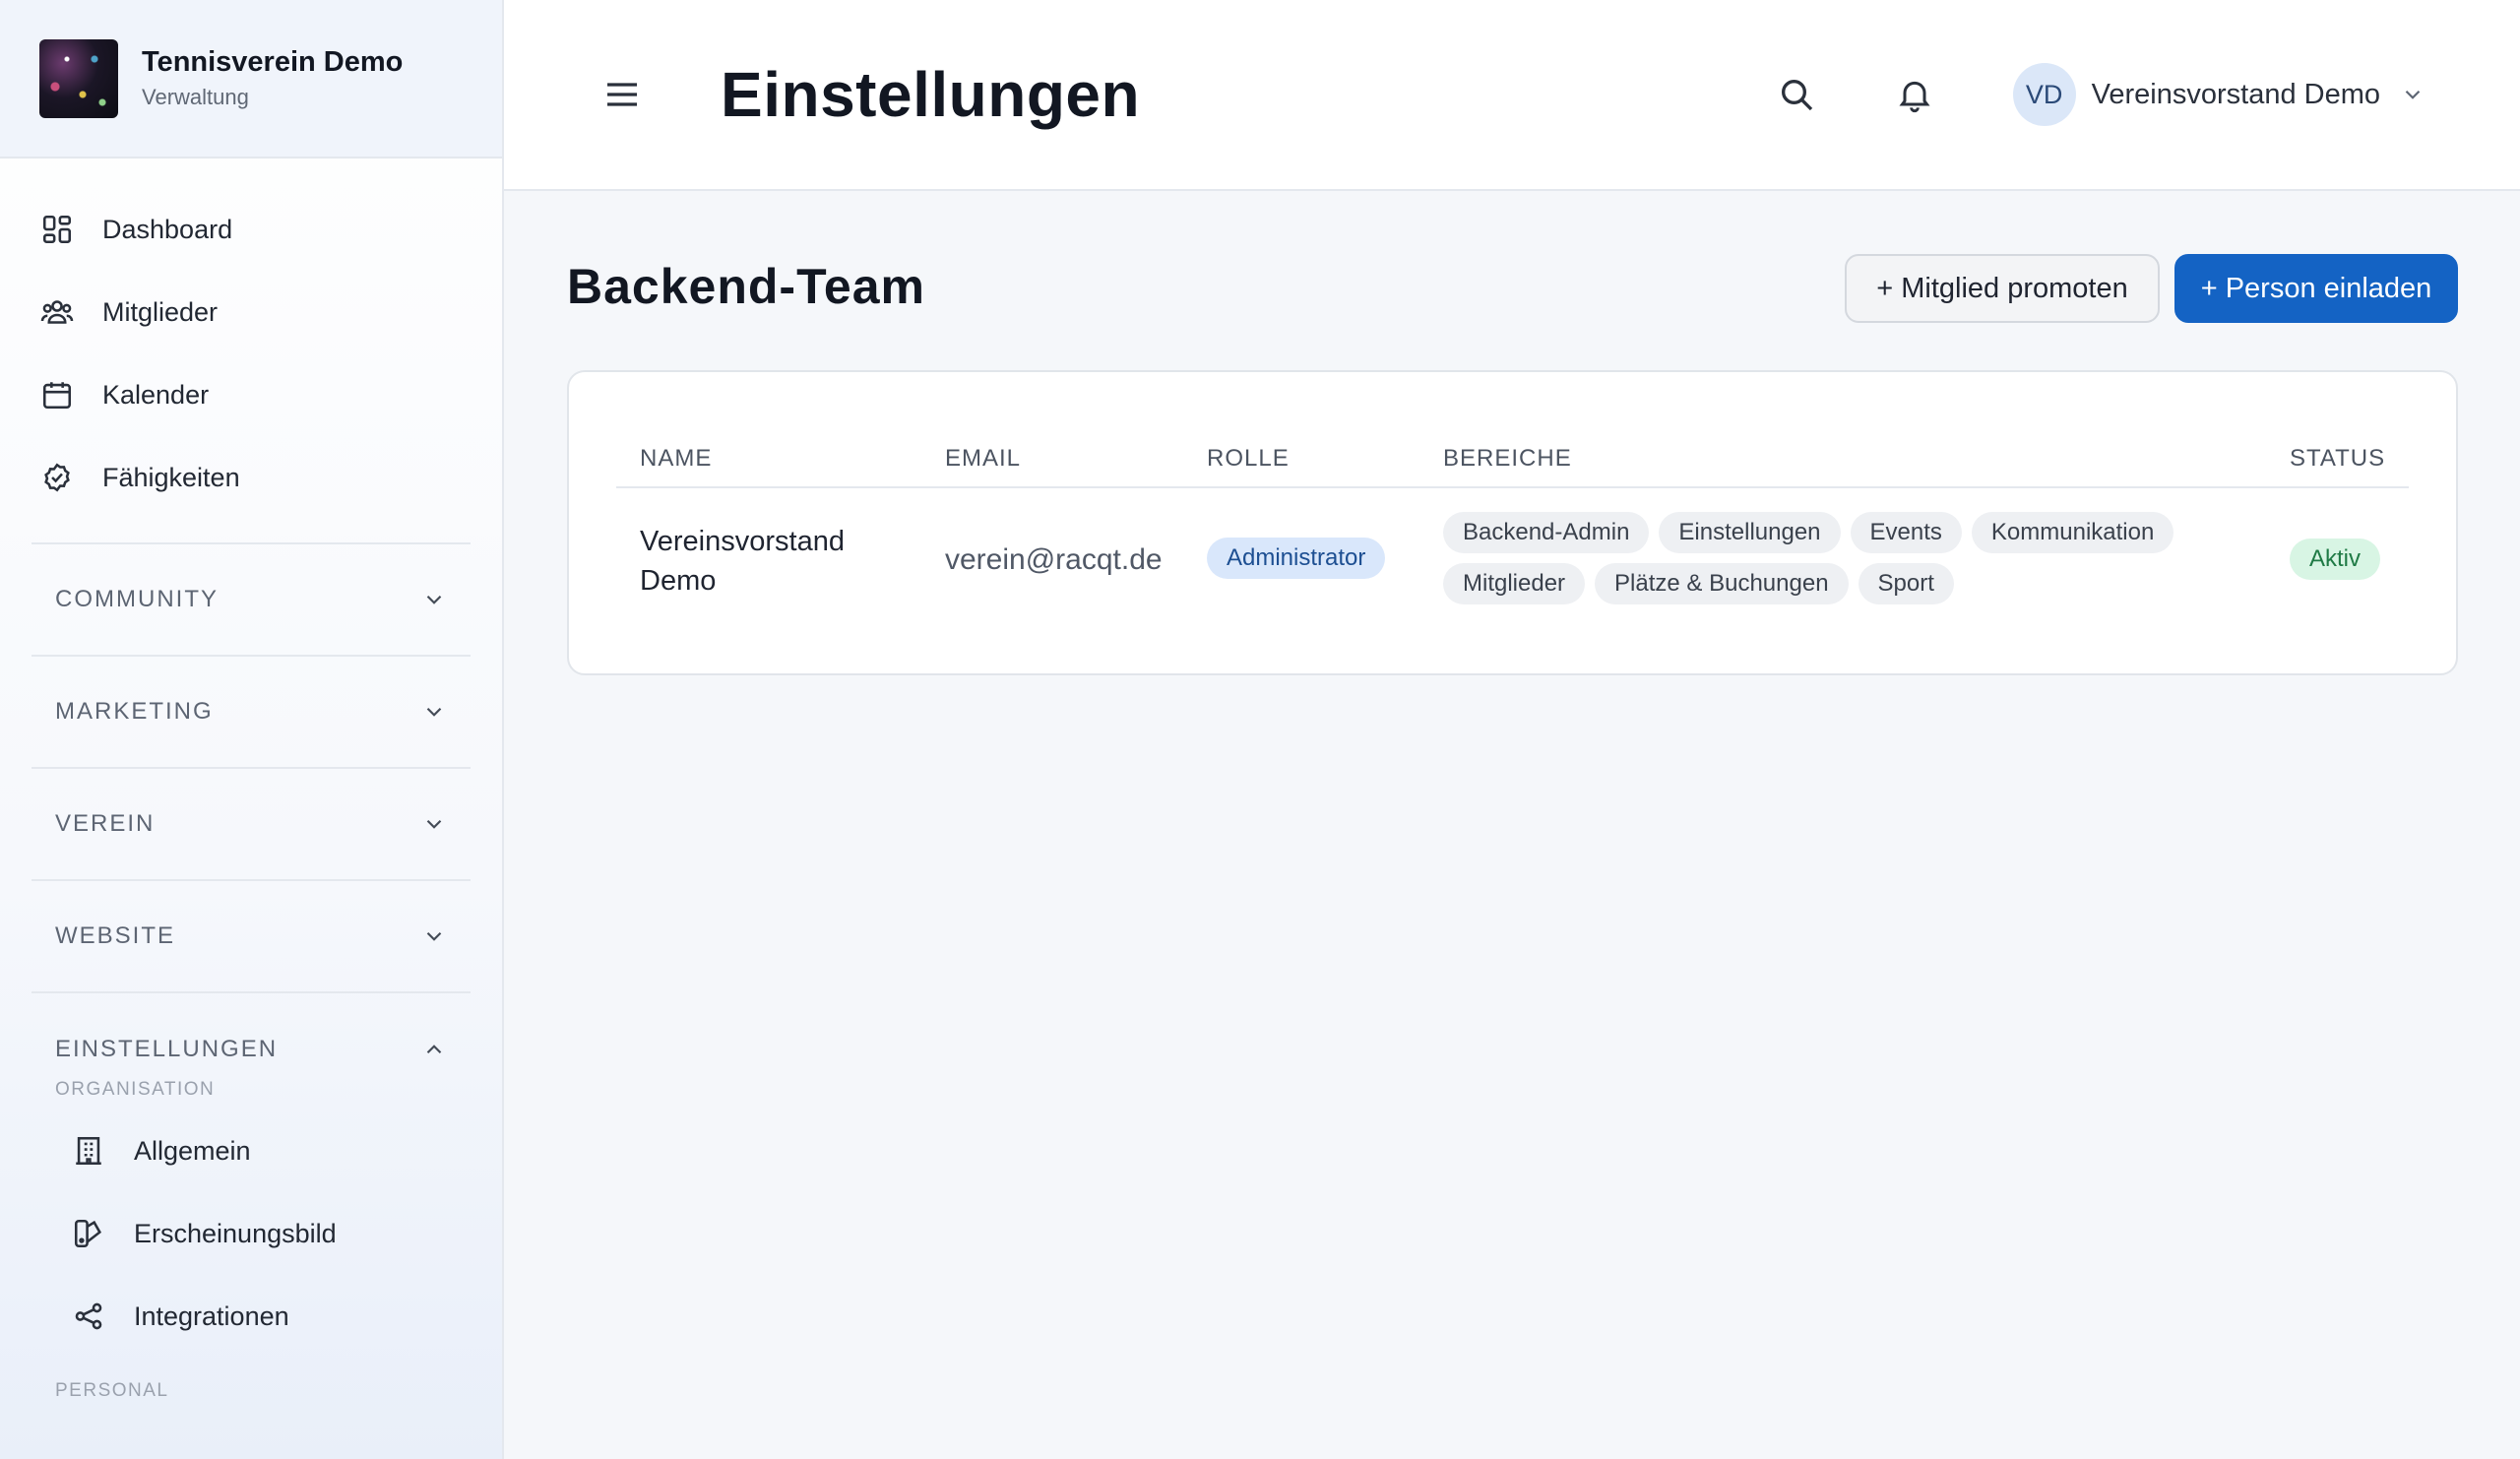 The width and height of the screenshot is (2520, 1459). What do you see at coordinates (251, 713) in the screenshot?
I see `sidebar-section-marketing: MARKETING` at bounding box center [251, 713].